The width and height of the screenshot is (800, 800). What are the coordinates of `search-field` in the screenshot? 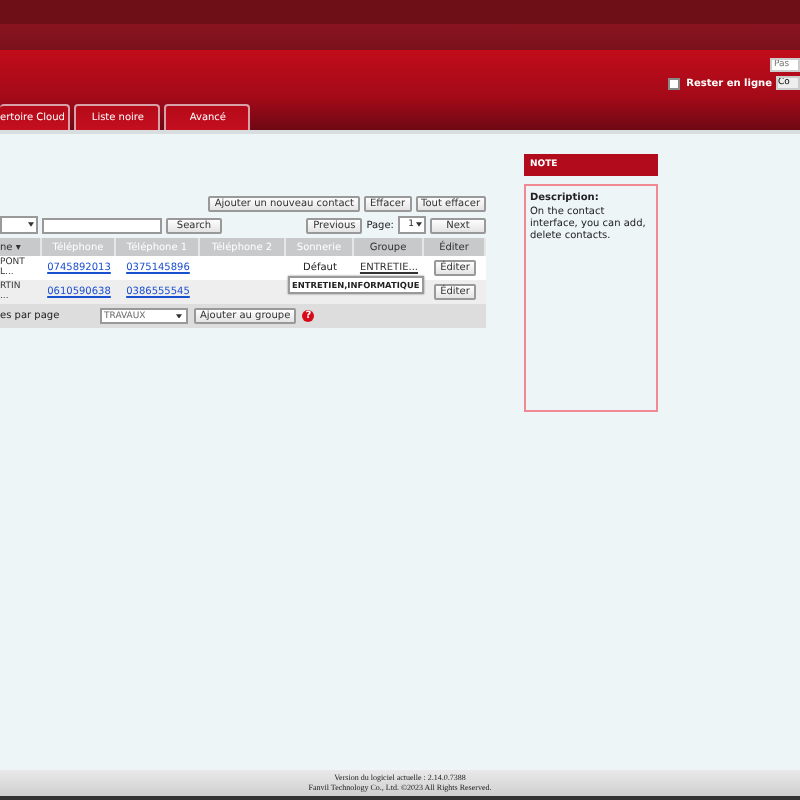 It's located at (102, 225).